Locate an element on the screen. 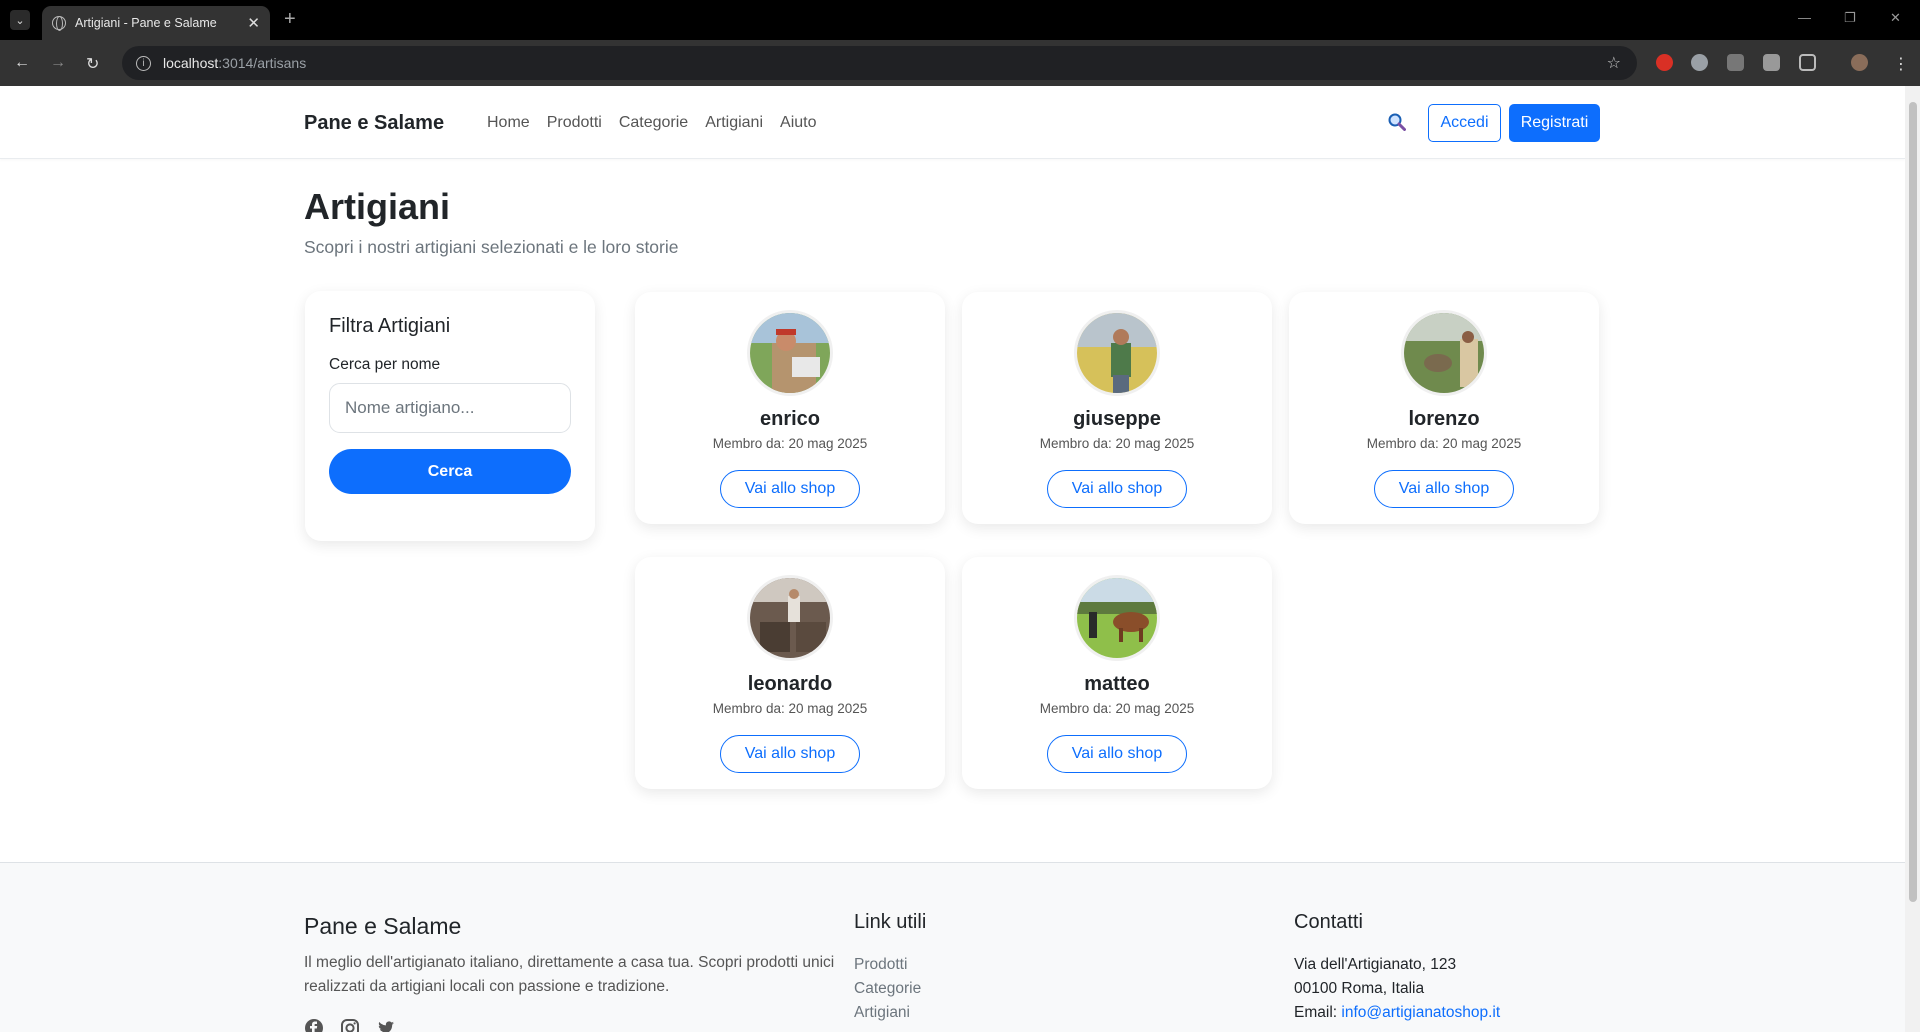  back-icon: ← is located at coordinates (22, 63).